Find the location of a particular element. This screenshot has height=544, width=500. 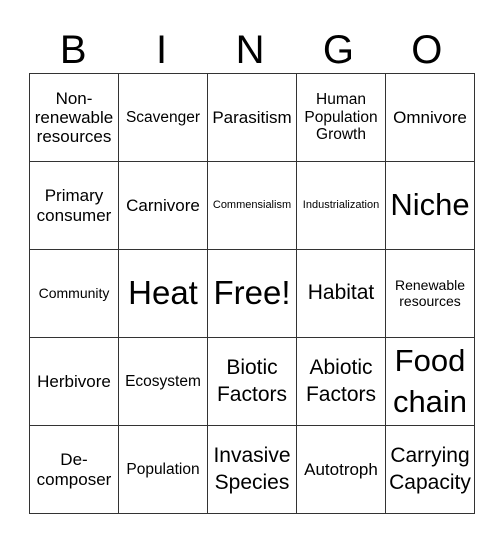

bingo-cell: Biotic Factors is located at coordinates (252, 381).